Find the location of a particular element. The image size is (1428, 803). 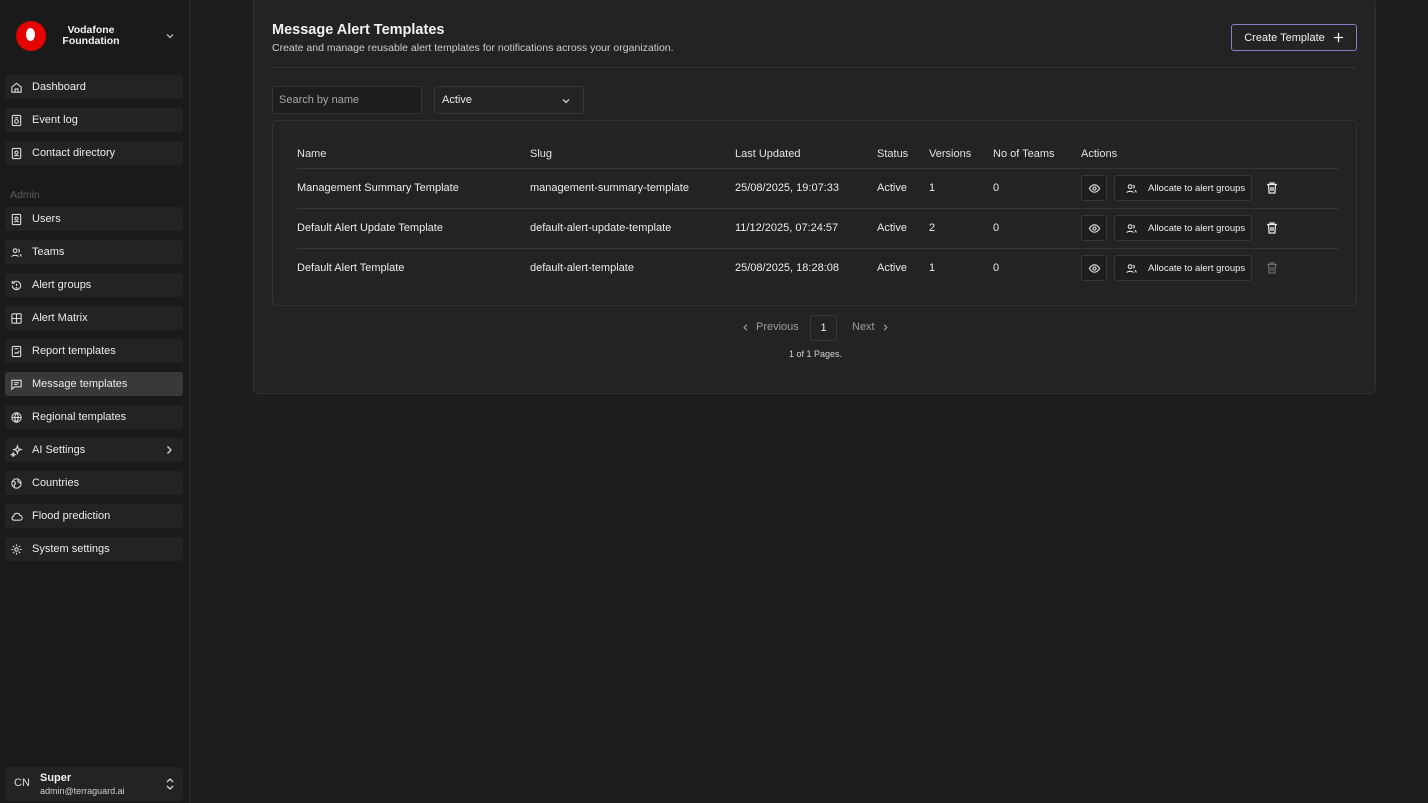

chevron-up-down-icon is located at coordinates (170, 784).